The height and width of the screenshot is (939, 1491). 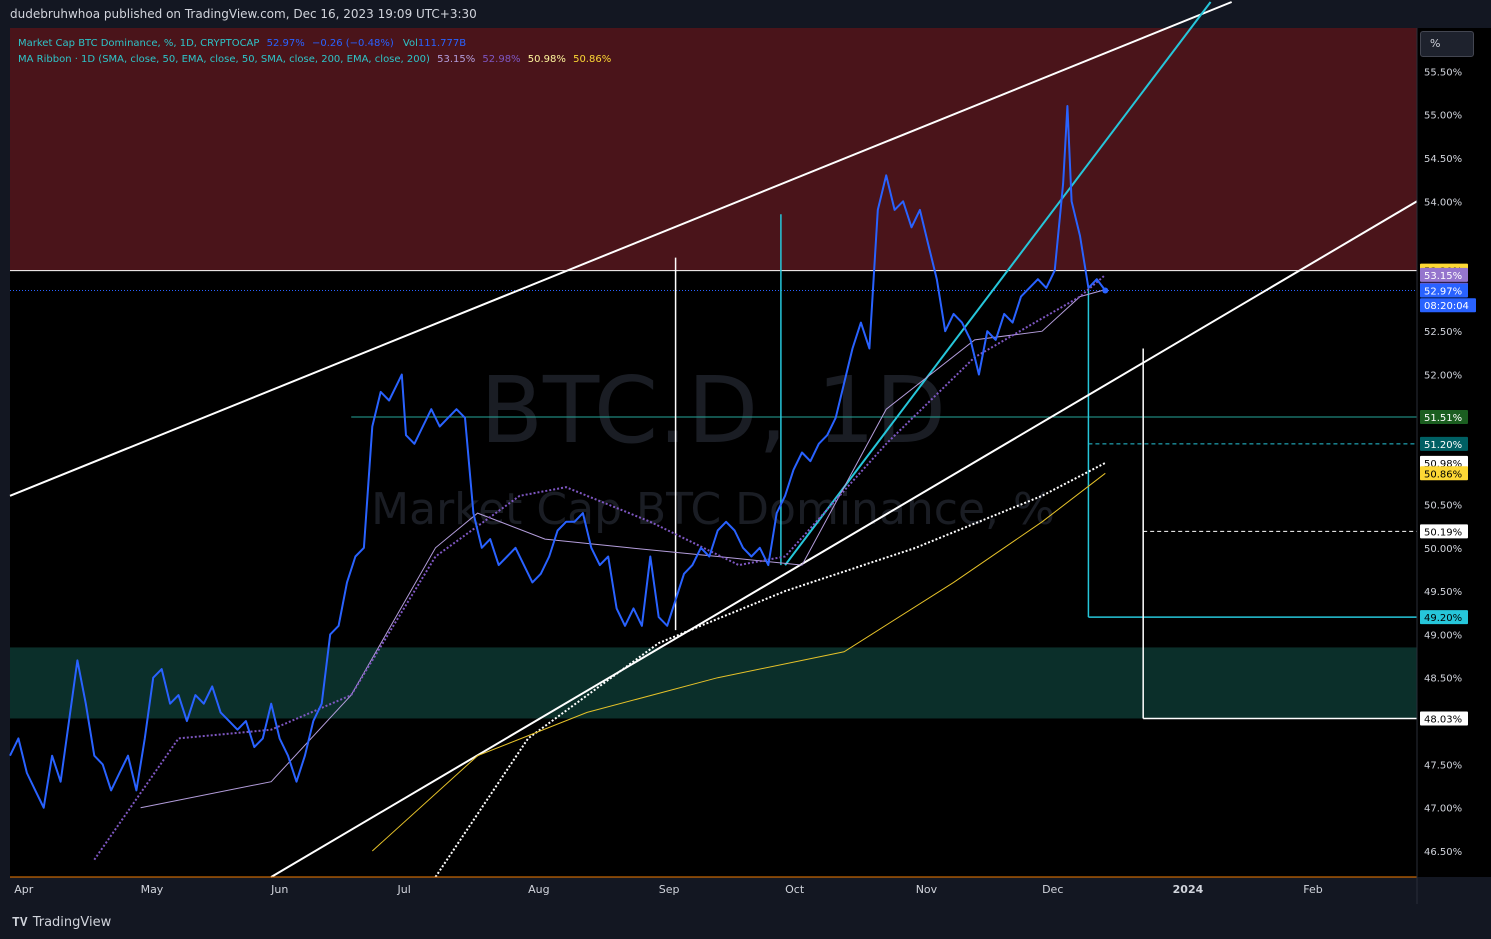 I want to click on footer-bar: 𝐓𝐕 TradingView, so click(x=745, y=921).